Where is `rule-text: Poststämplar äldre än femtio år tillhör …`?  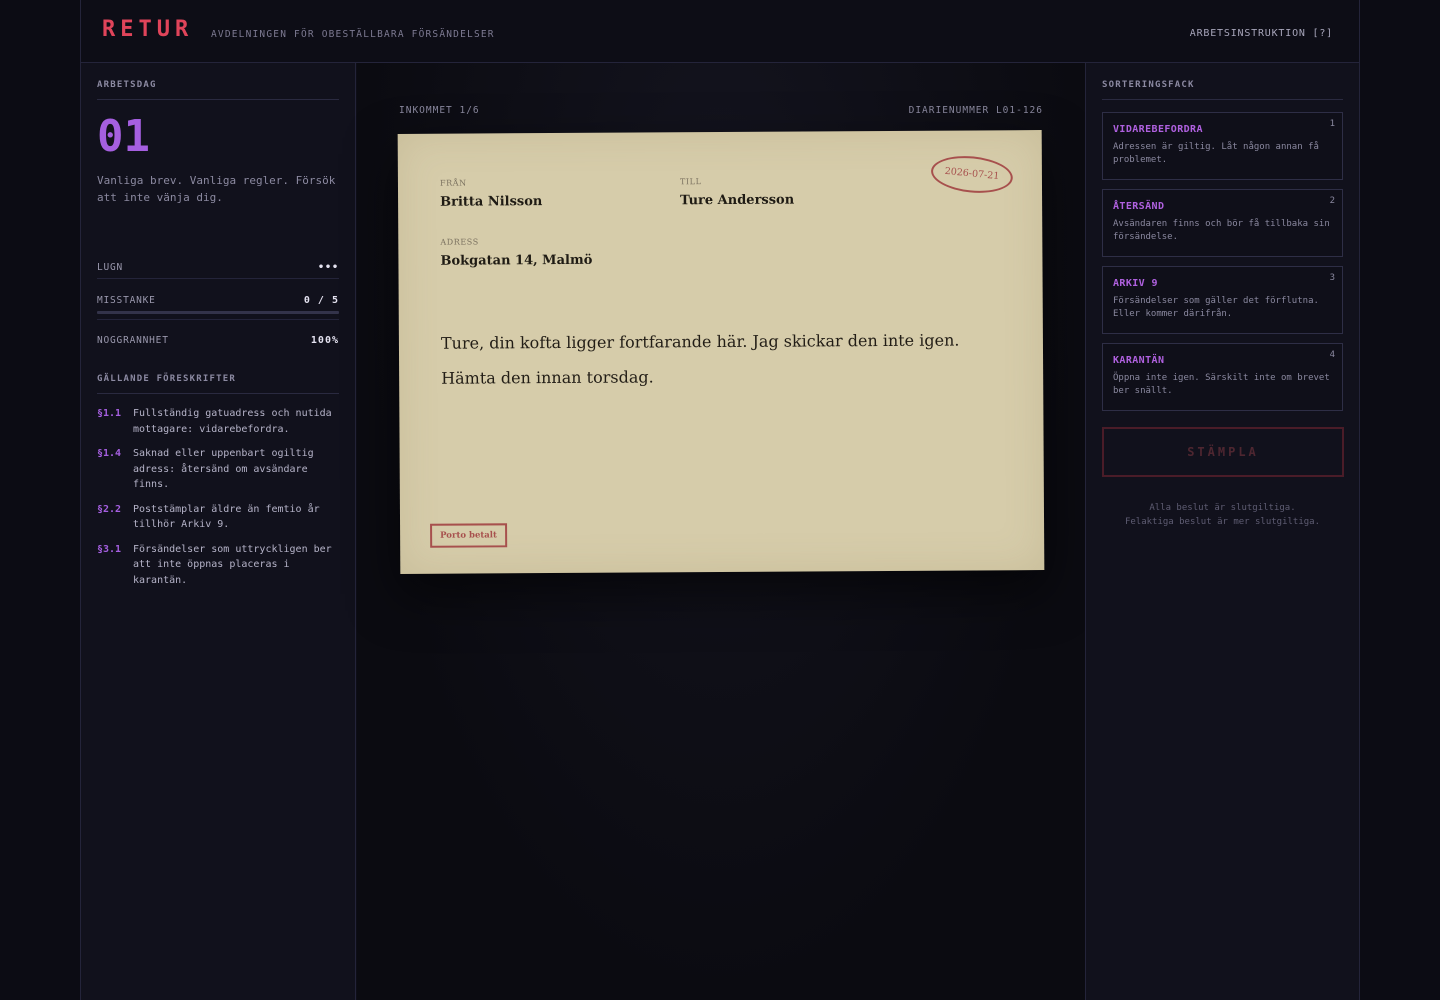 rule-text: Poststämplar äldre än femtio år tillhör … is located at coordinates (226, 517).